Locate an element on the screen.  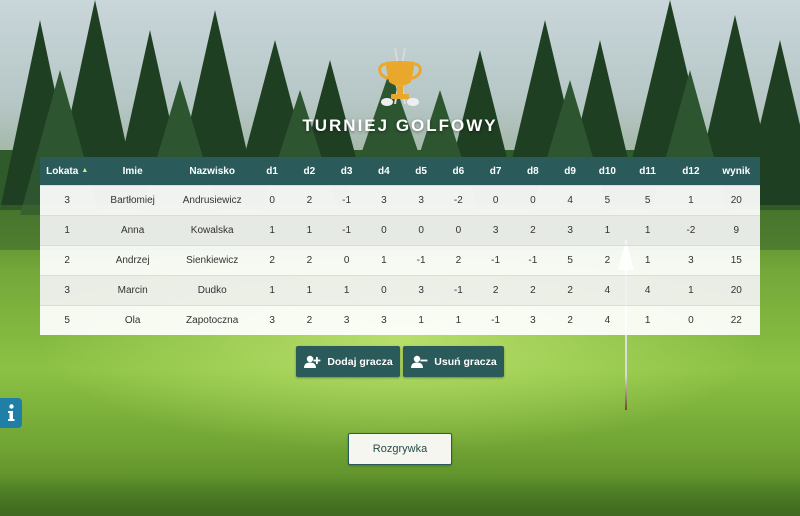
column-header-d5: d5 is located at coordinates (421, 171).